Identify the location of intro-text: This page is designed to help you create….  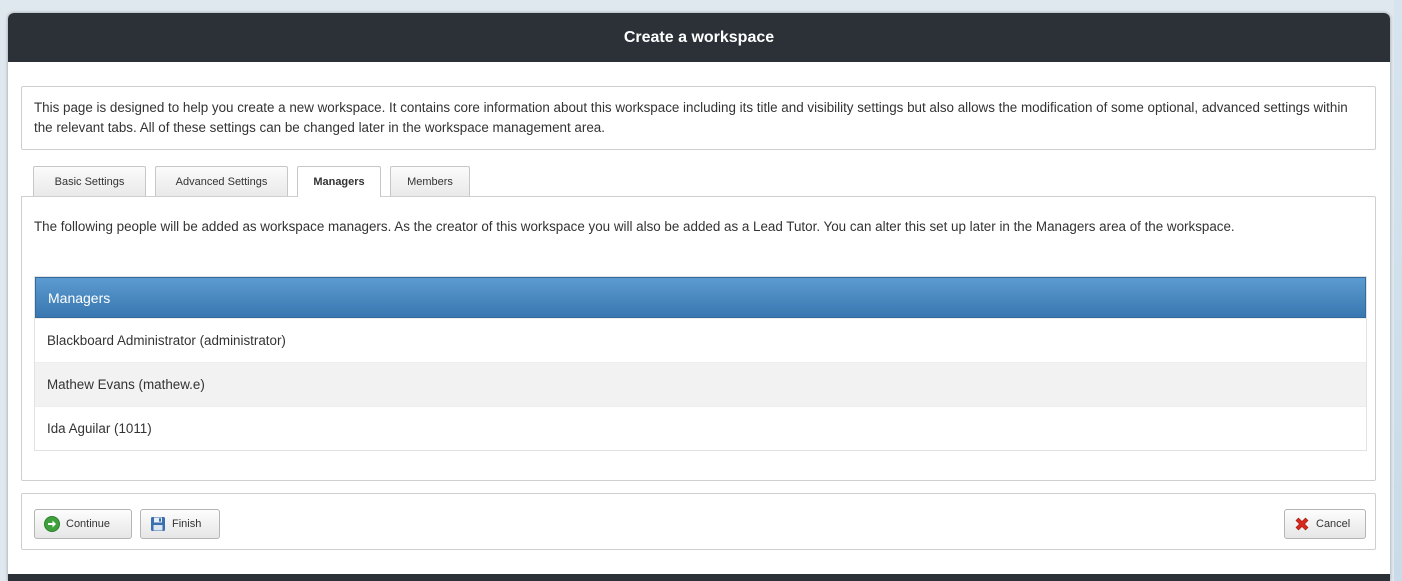
(698, 118).